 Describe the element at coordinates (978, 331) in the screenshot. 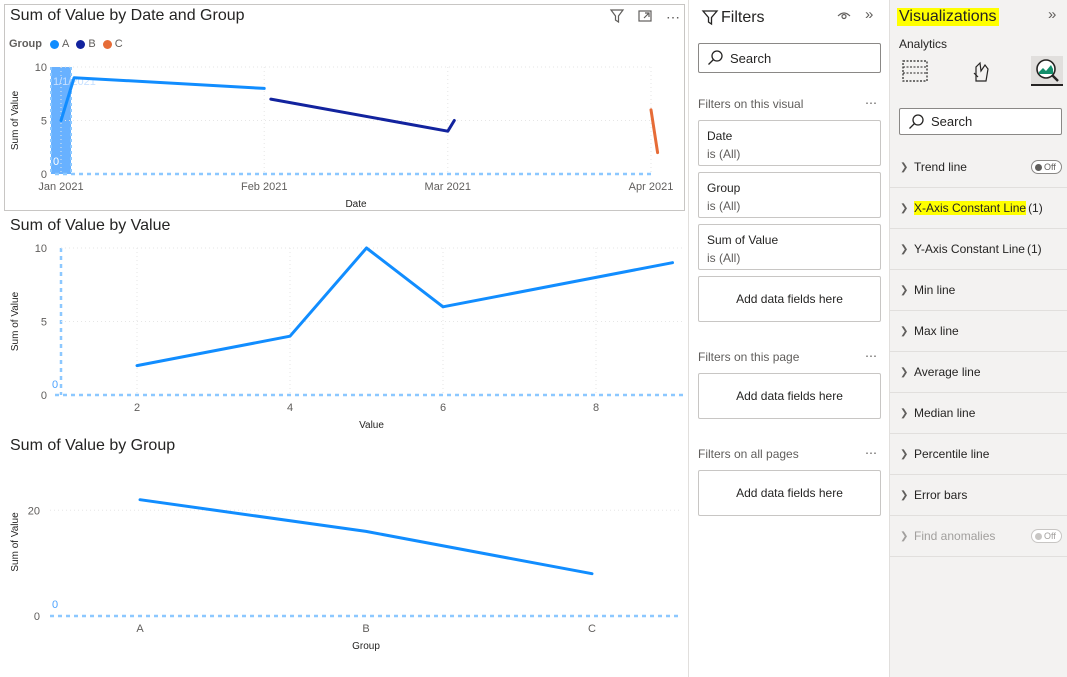

I see `analytics-row-max-line: ❯ Max line` at that location.